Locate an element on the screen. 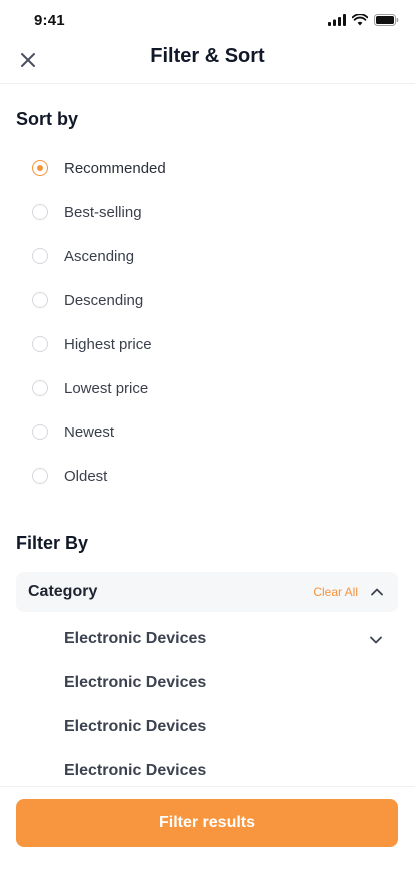 Image resolution: width=415 pixels, height=896 pixels. sort-option-label: Descending is located at coordinates (104, 300).